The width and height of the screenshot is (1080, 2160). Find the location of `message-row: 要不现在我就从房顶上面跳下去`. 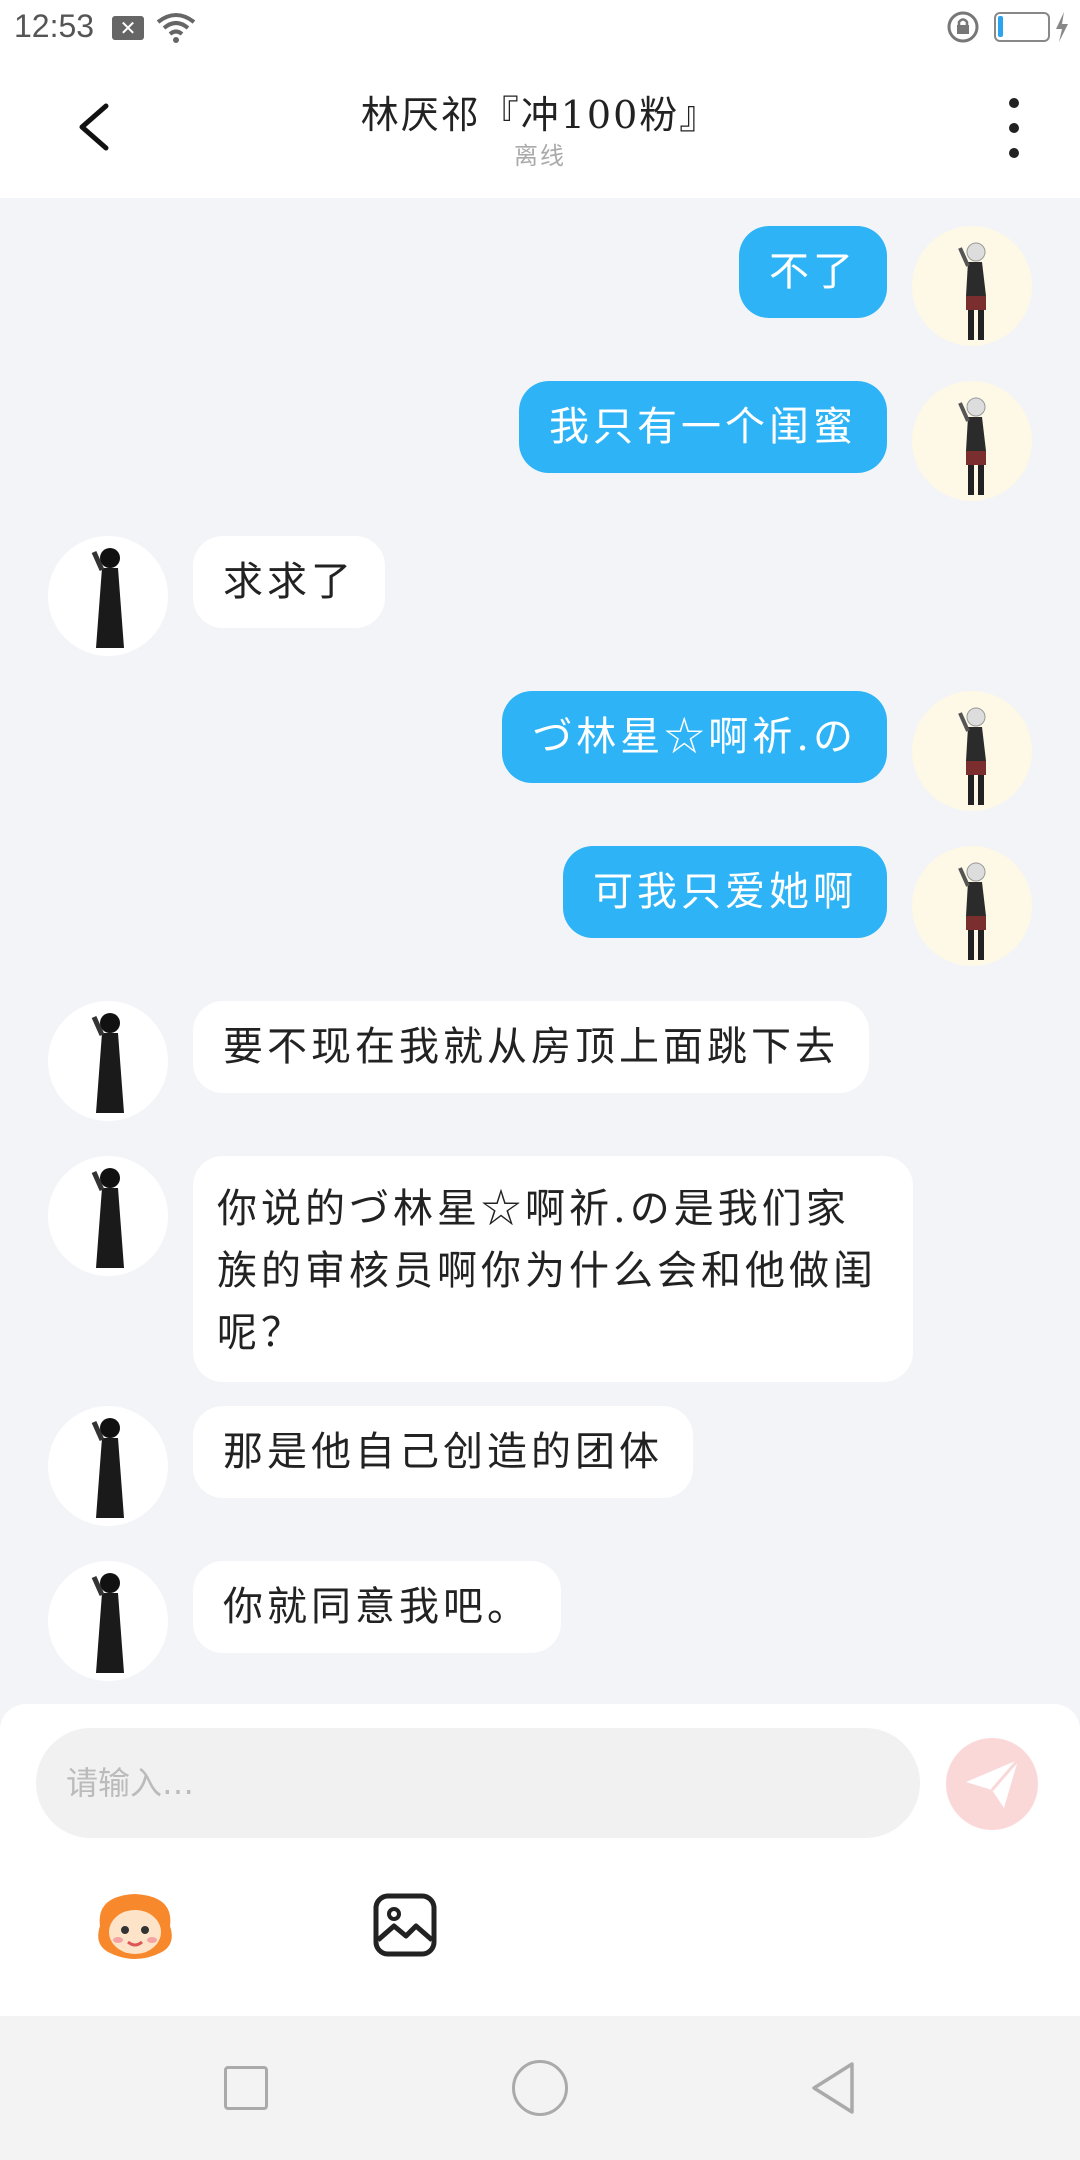

message-row: 要不现在我就从房顶上面跳下去 is located at coordinates (540, 1061).